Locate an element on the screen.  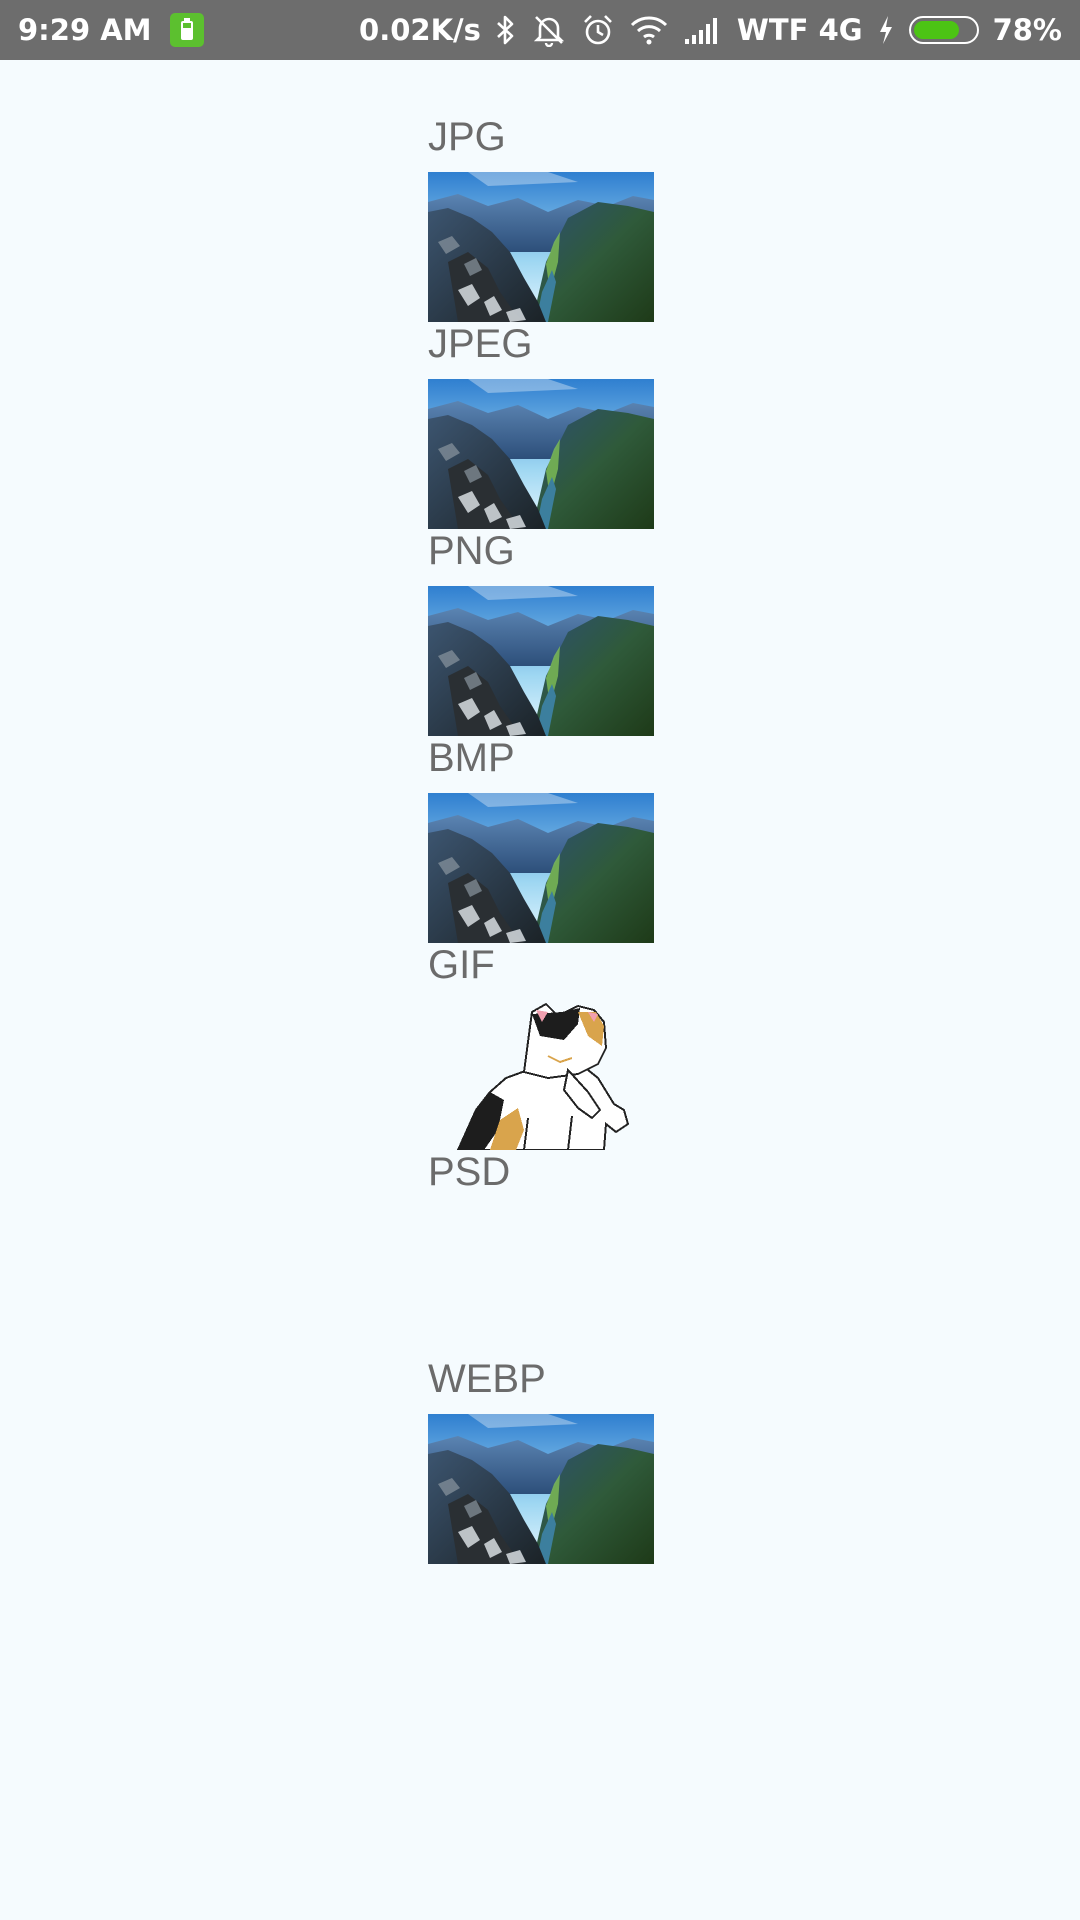
carrier-label: WTF 4G is located at coordinates (799, 30).